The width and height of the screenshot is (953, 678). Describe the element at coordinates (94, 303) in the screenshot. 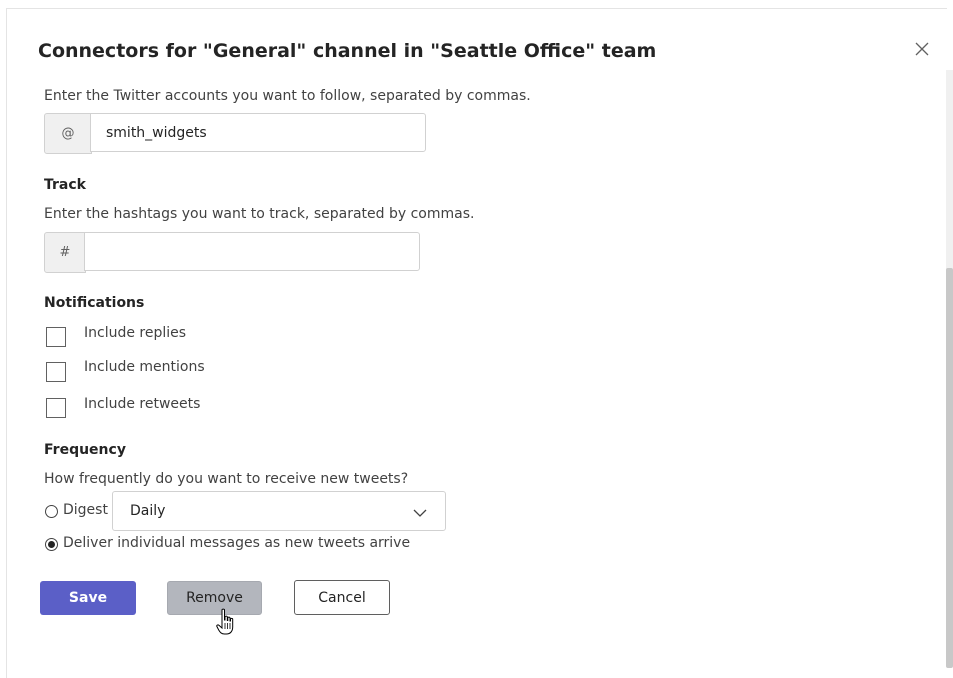

I see `notifications-heading: Notifications` at that location.